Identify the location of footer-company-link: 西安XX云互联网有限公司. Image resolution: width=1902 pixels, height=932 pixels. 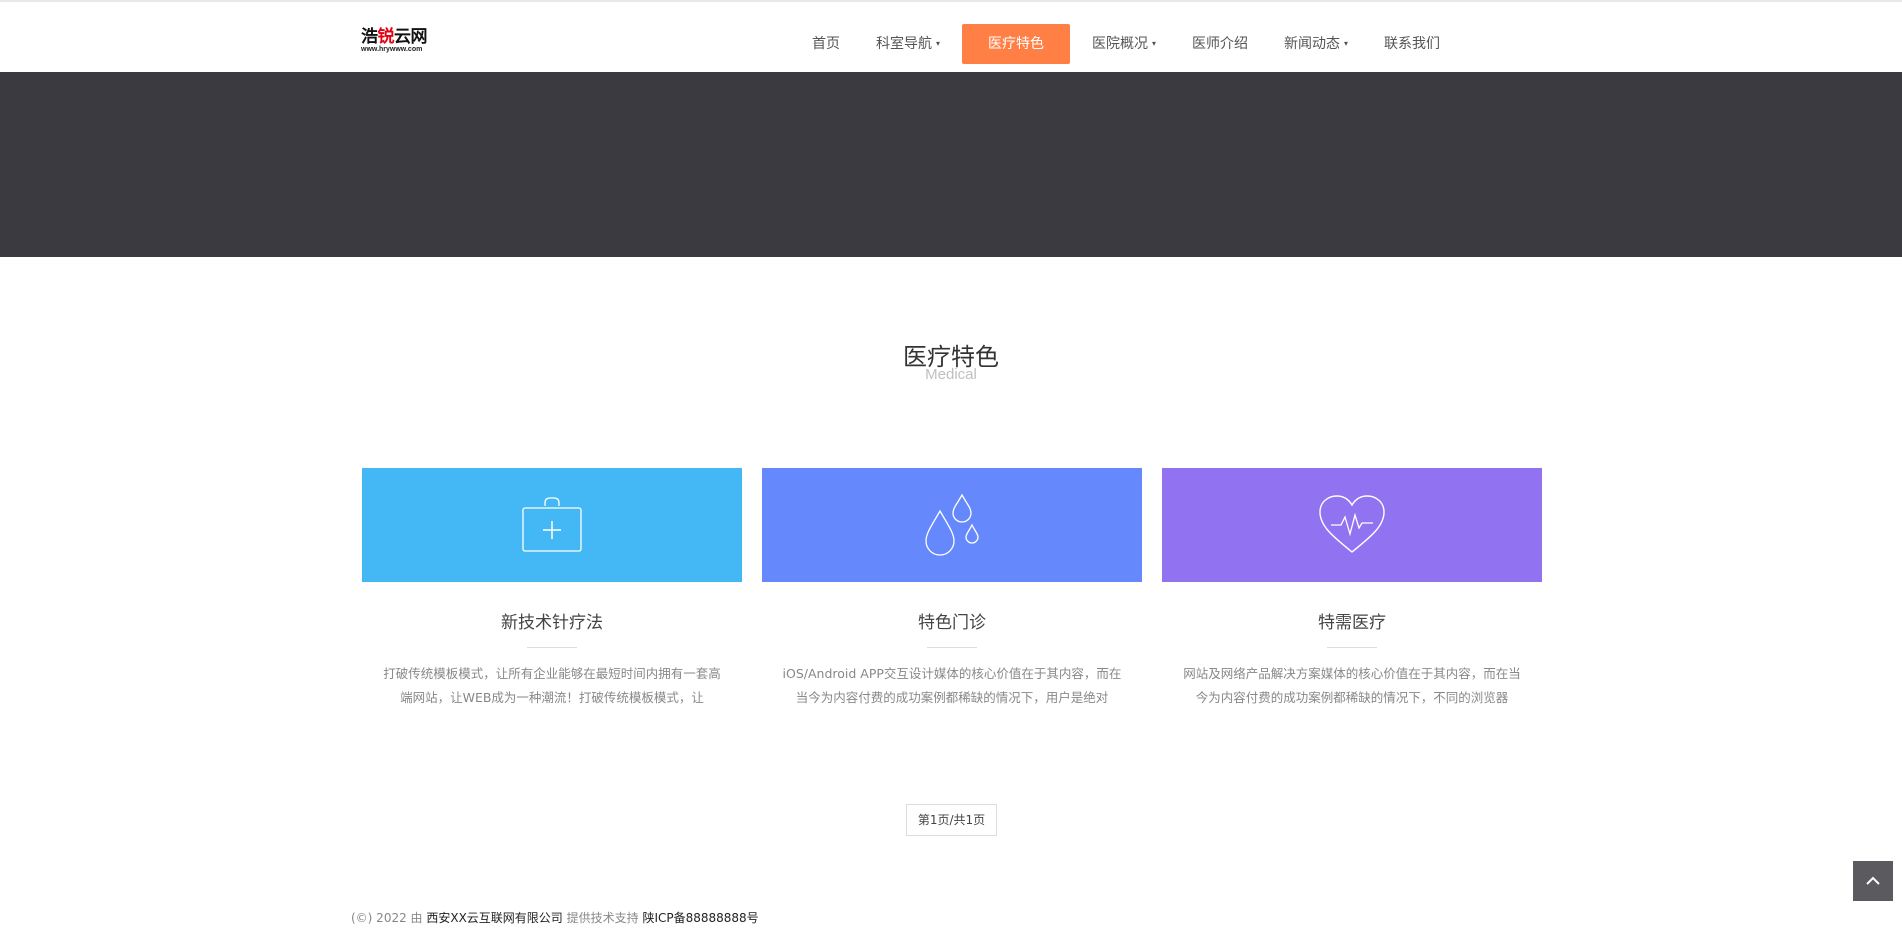
(494, 918).